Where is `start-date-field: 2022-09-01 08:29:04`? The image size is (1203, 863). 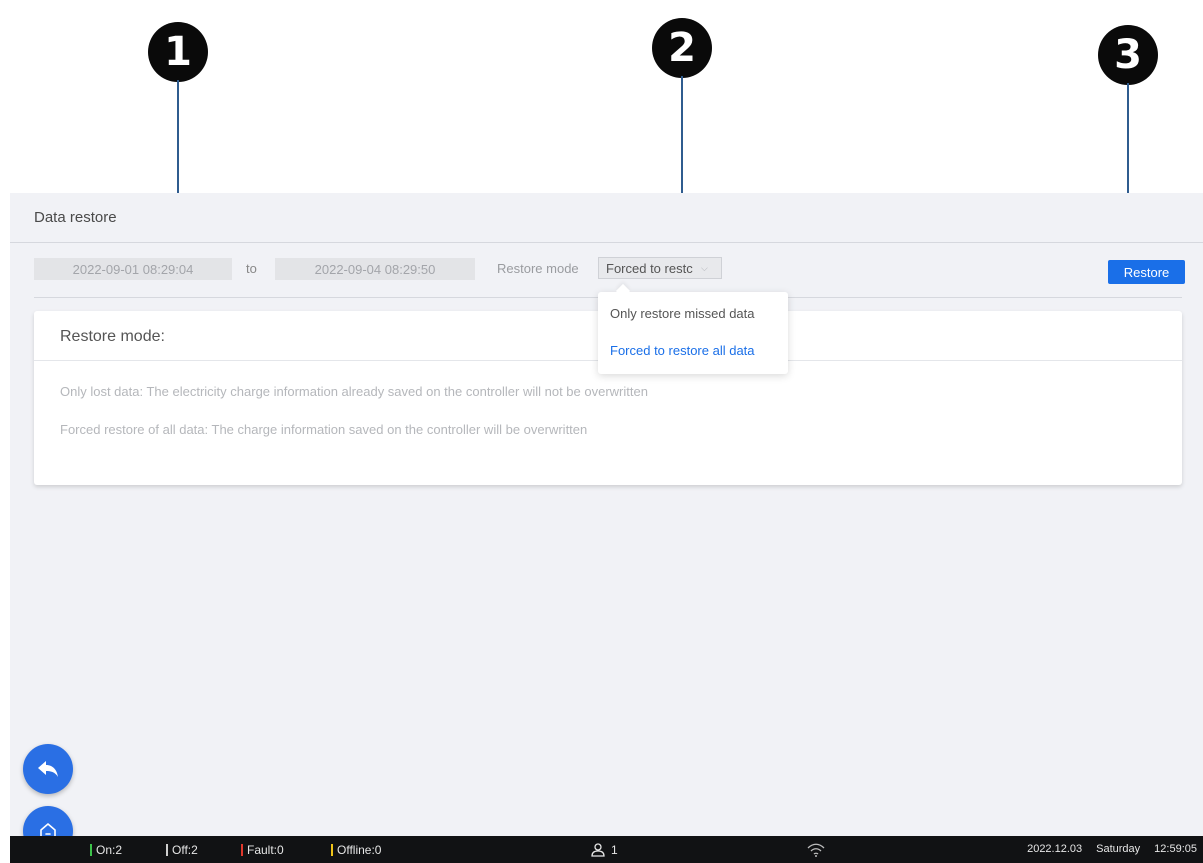 start-date-field: 2022-09-01 08:29:04 is located at coordinates (133, 269).